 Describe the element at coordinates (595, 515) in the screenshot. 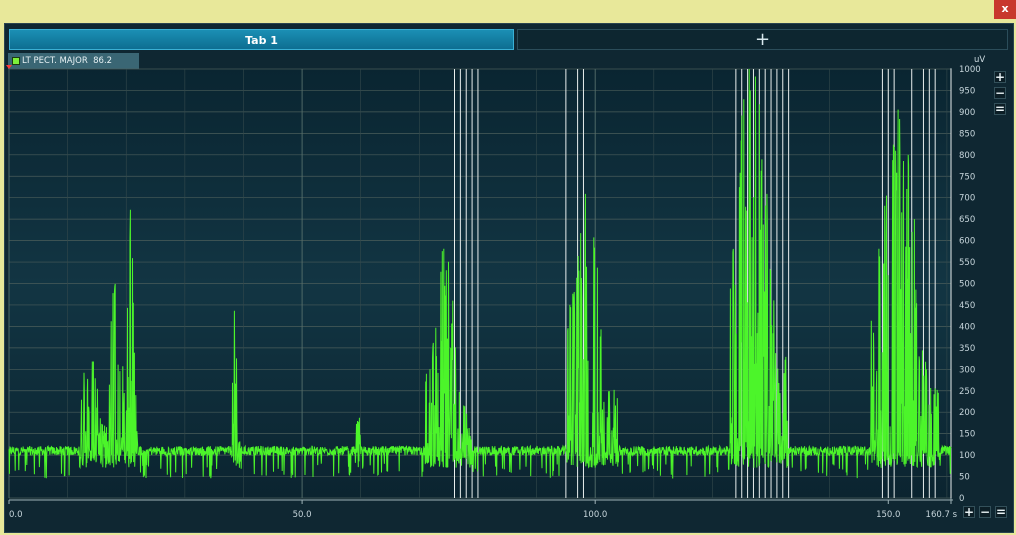

I see `x-tick-label: 100.0` at that location.